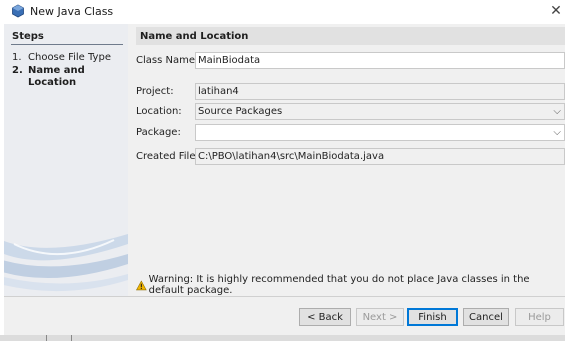 Image resolution: width=565 pixels, height=341 pixels. What do you see at coordinates (141, 284) in the screenshot?
I see `warning-icon` at bounding box center [141, 284].